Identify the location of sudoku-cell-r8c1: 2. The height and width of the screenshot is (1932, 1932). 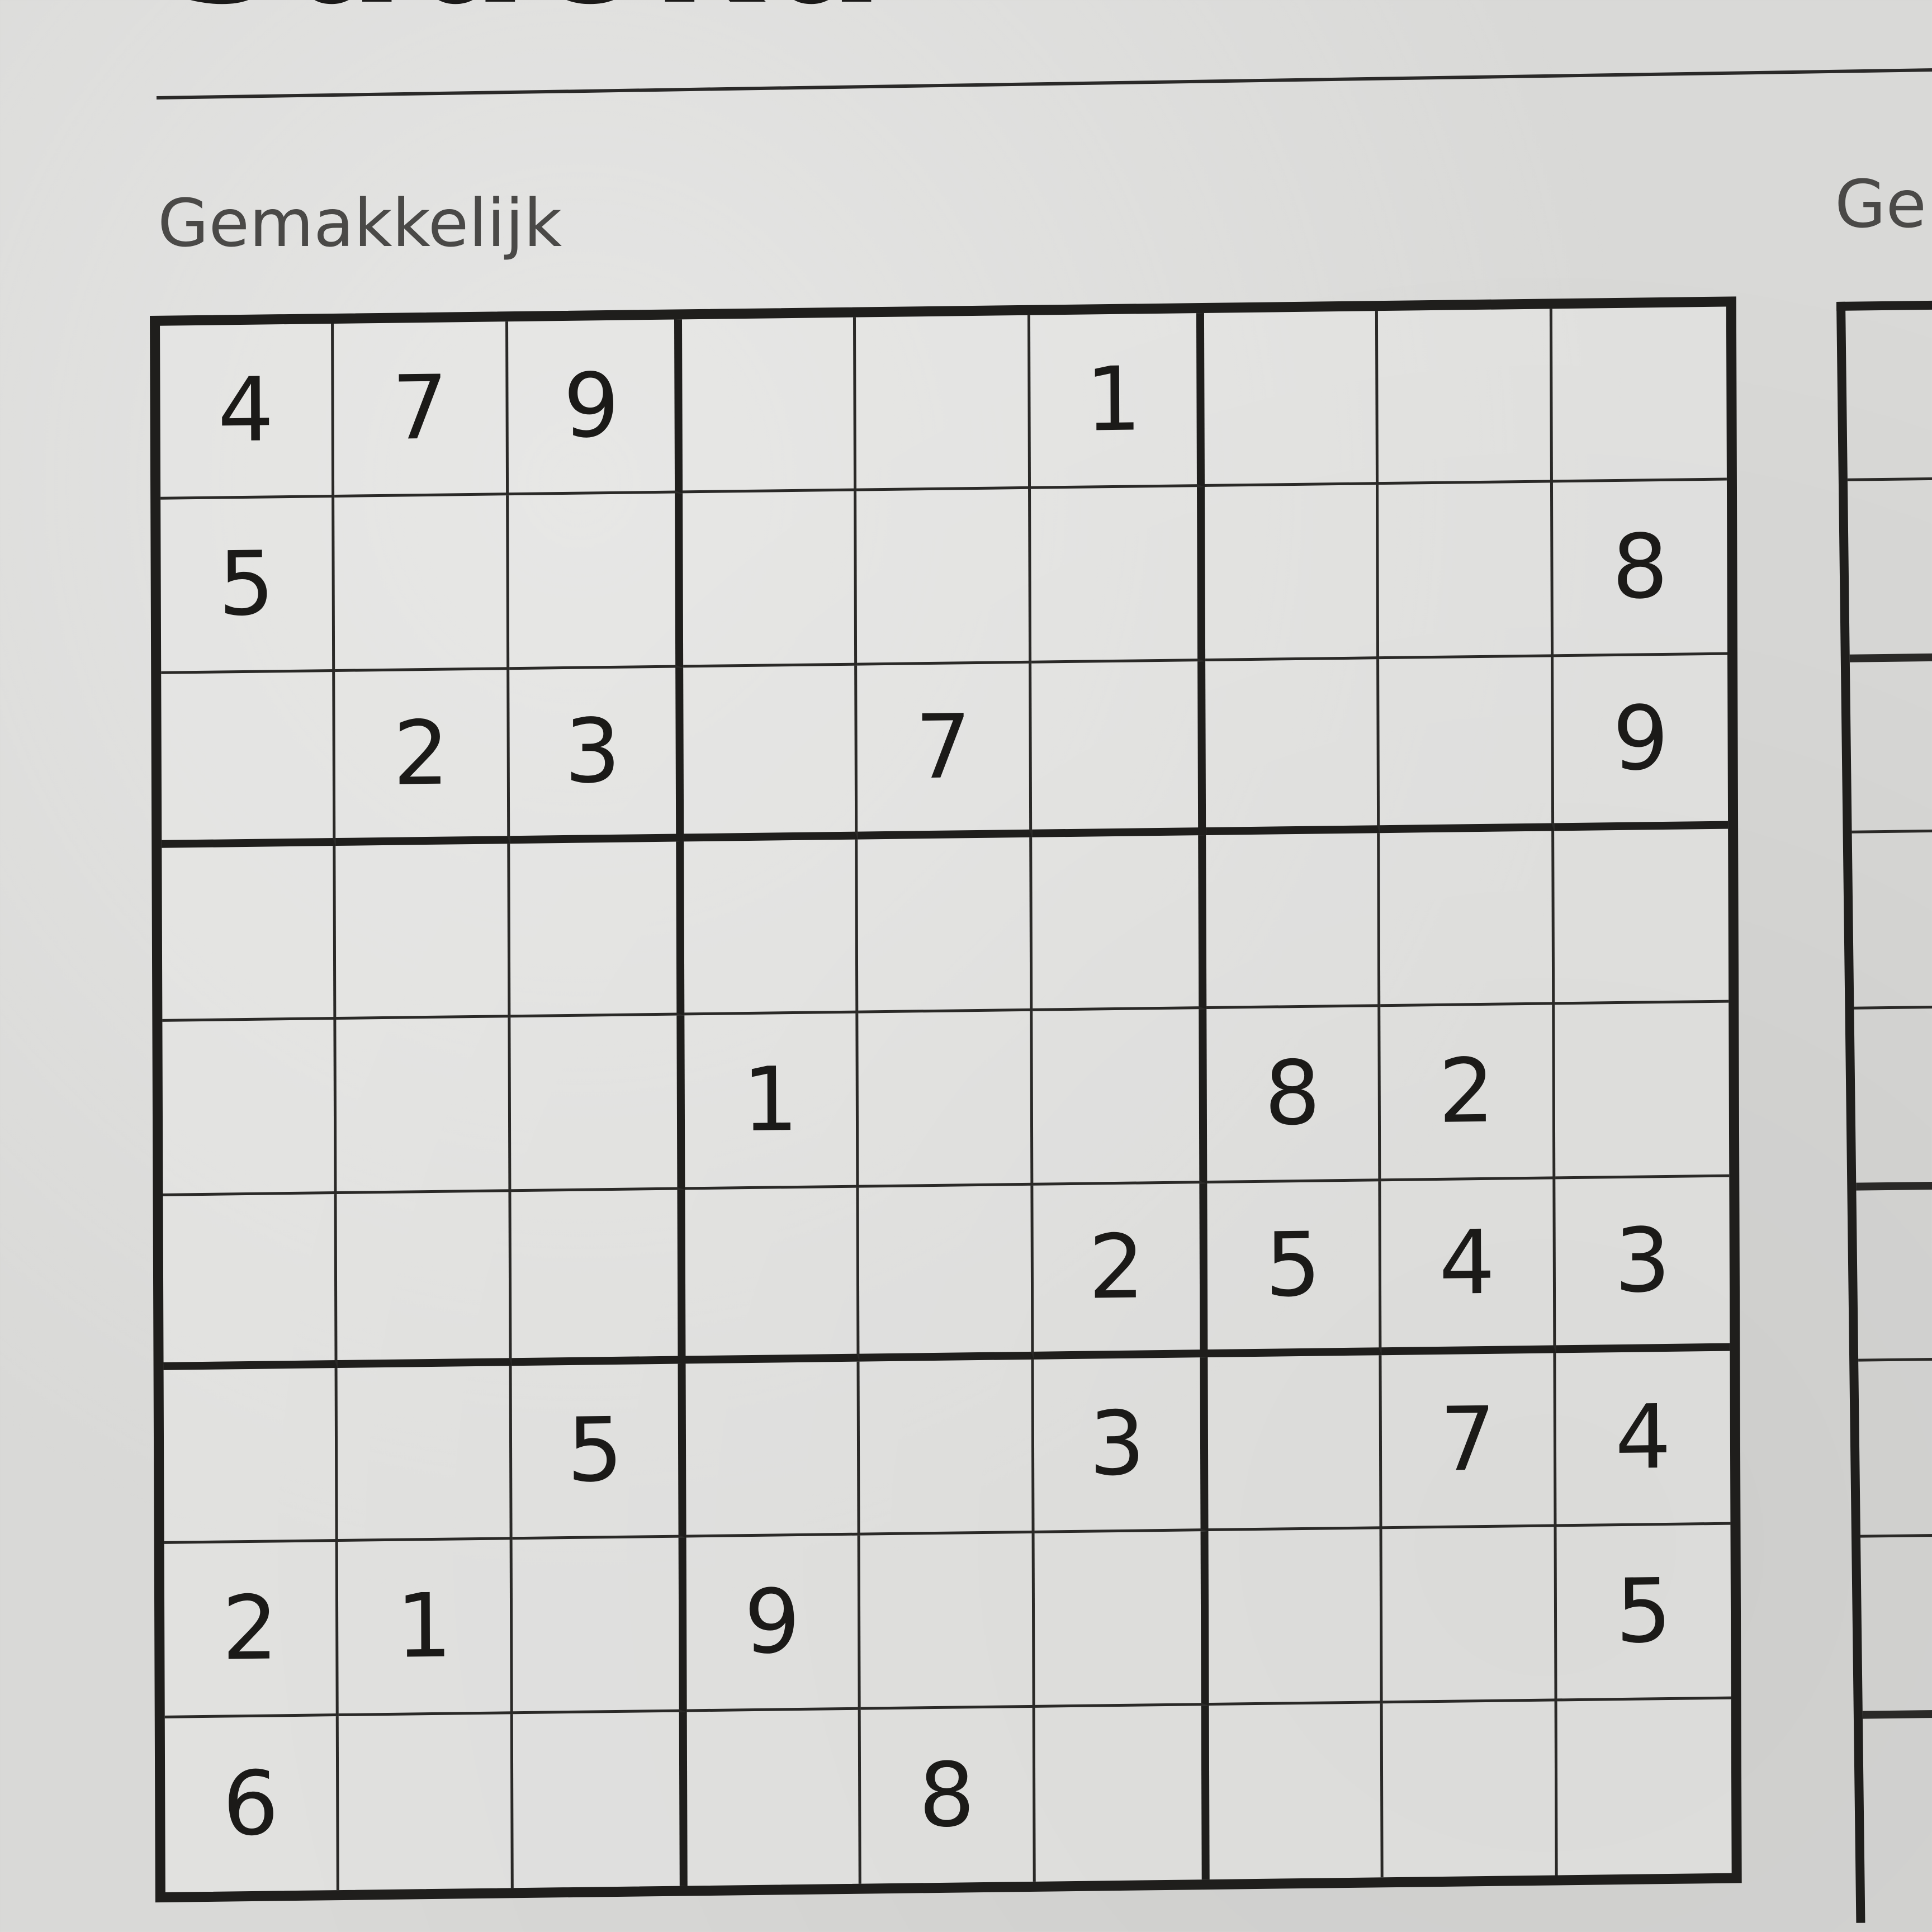
(251, 1630).